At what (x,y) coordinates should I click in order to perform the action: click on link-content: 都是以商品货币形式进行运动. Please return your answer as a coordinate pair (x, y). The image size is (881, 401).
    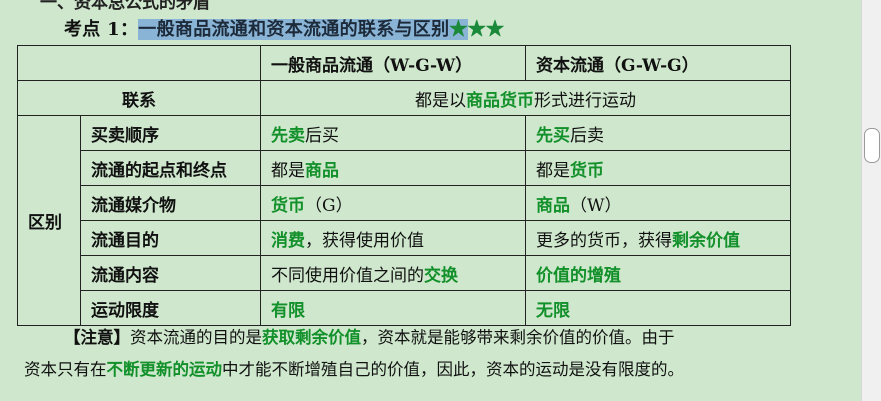
    Looking at the image, I should click on (525, 98).